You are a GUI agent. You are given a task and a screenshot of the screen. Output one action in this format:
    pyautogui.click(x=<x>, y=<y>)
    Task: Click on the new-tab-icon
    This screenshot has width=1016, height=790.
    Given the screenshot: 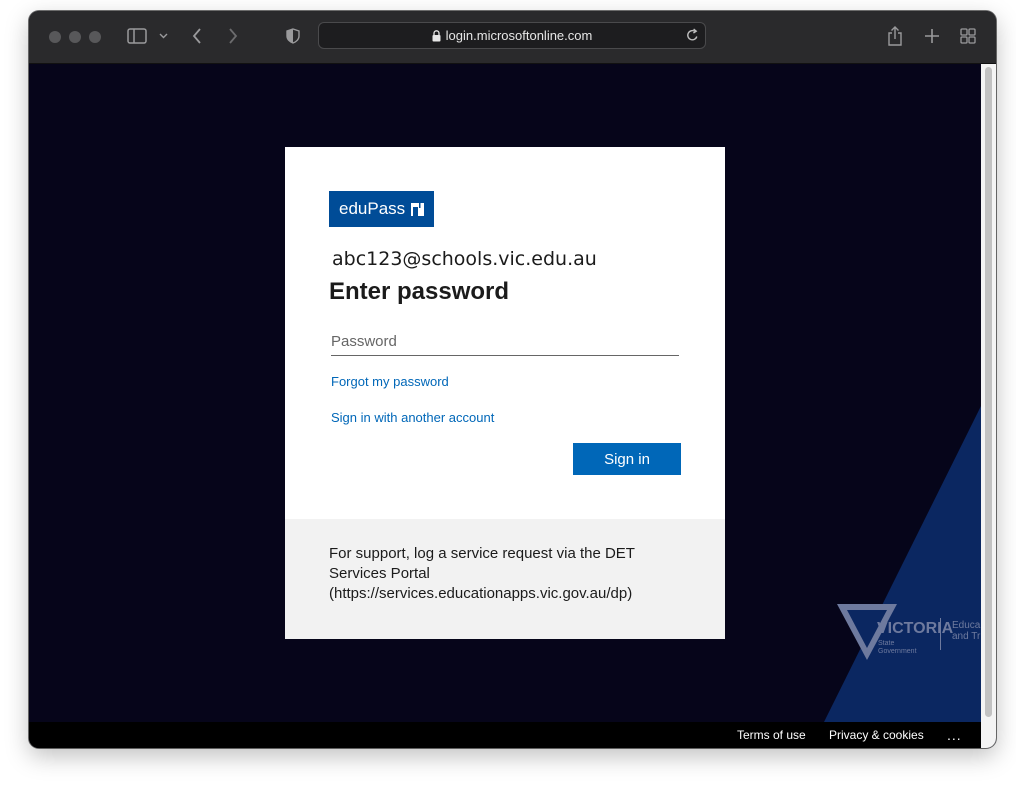 What is the action you would take?
    pyautogui.click(x=932, y=36)
    